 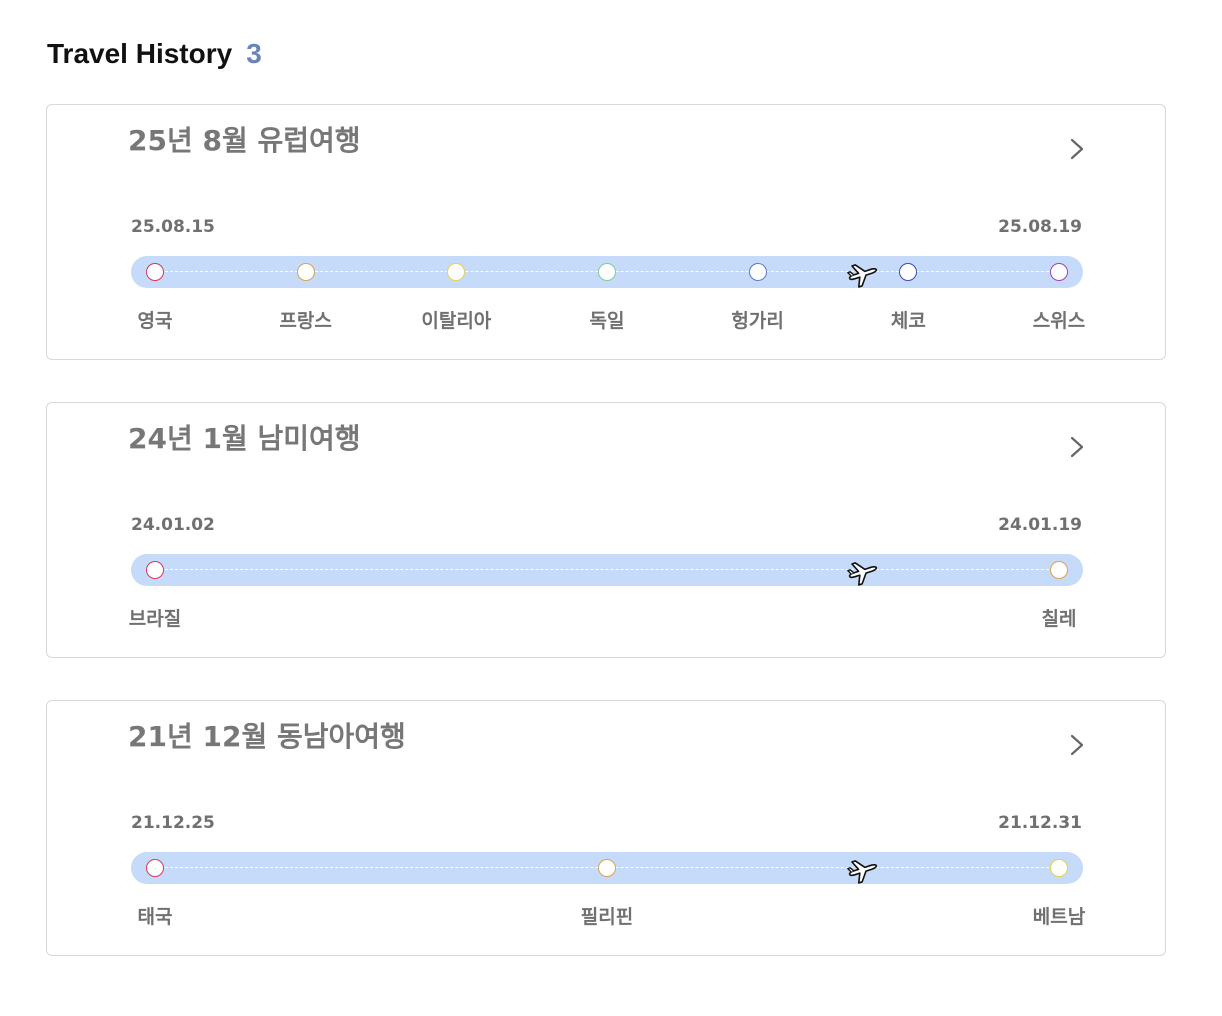 I want to click on route-stop-city: 필리핀, so click(x=607, y=917).